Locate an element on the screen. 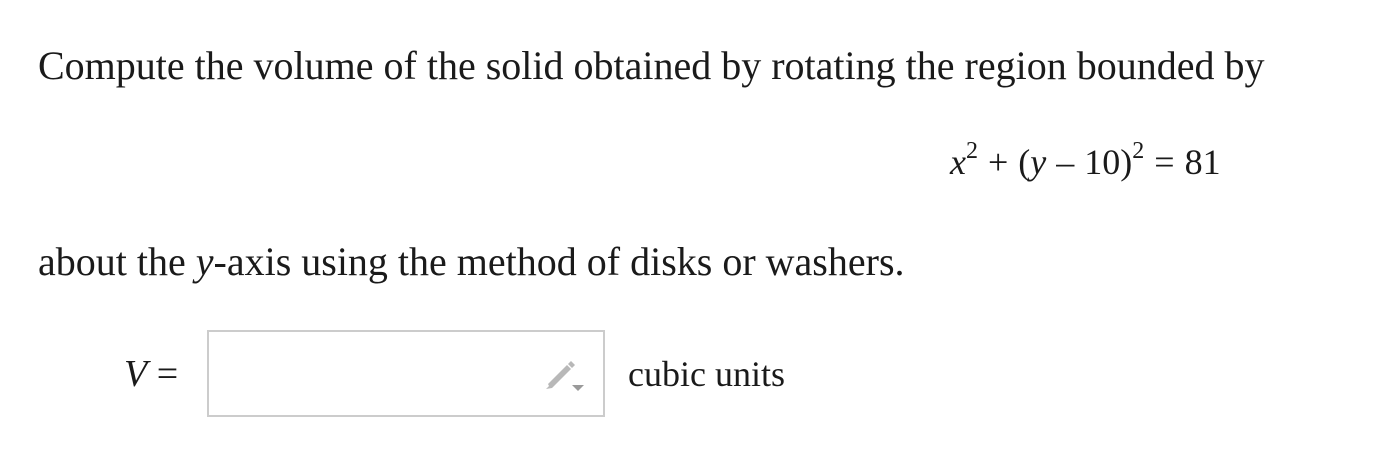 Image resolution: width=1398 pixels, height=462 pixels. equation-paren-open: ( is located at coordinates (1024, 162).